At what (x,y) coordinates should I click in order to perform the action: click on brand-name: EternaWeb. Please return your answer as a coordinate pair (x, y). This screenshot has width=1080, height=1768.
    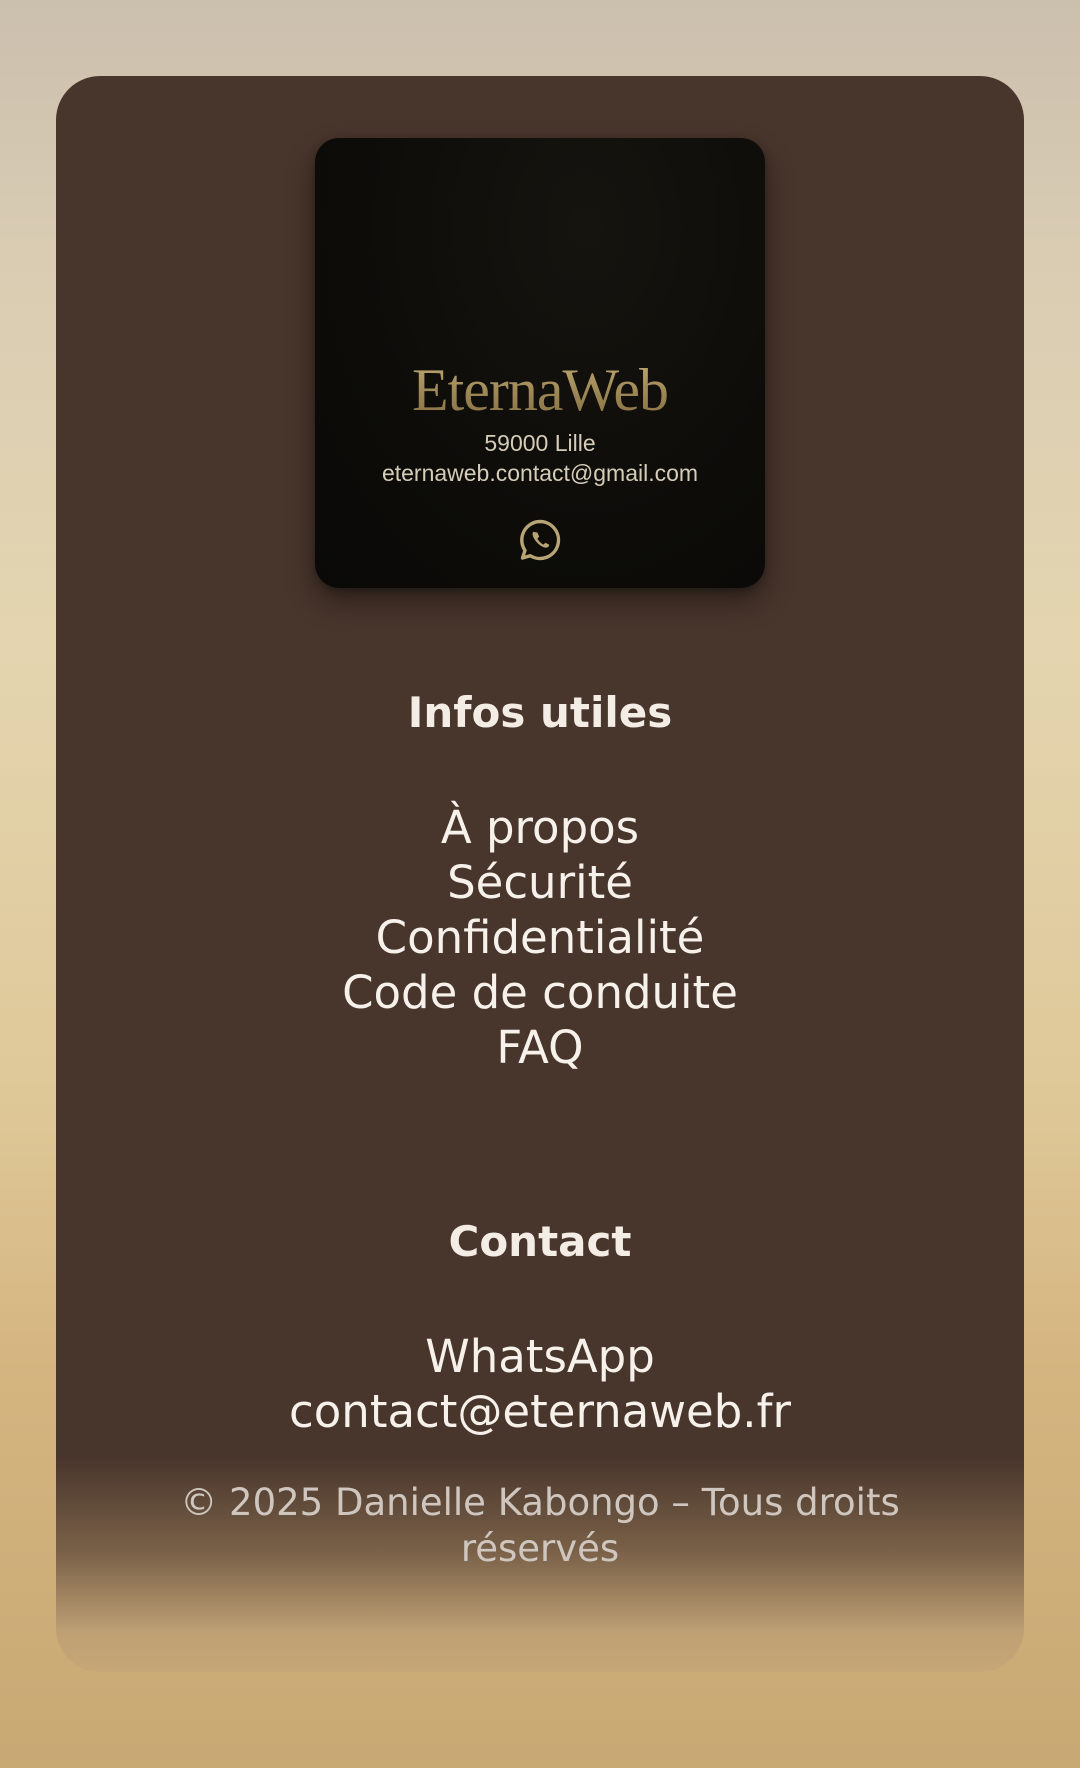
    Looking at the image, I should click on (540, 390).